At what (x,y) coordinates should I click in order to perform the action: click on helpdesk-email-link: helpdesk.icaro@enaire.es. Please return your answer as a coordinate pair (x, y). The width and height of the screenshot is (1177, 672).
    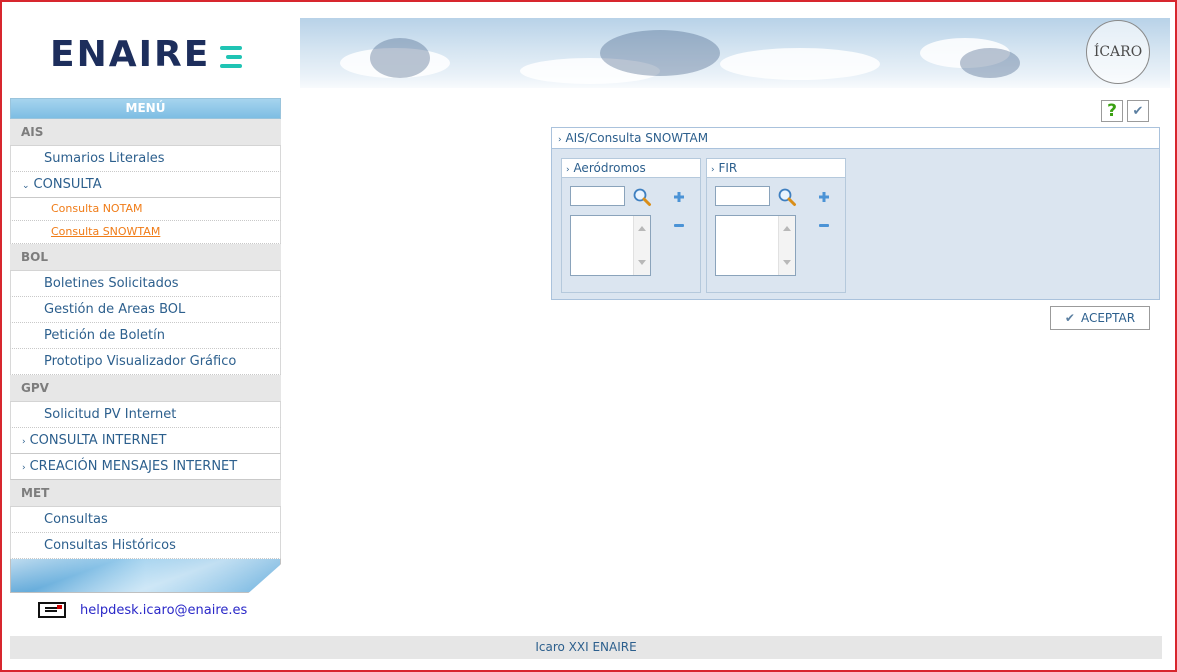
    Looking at the image, I should click on (163, 610).